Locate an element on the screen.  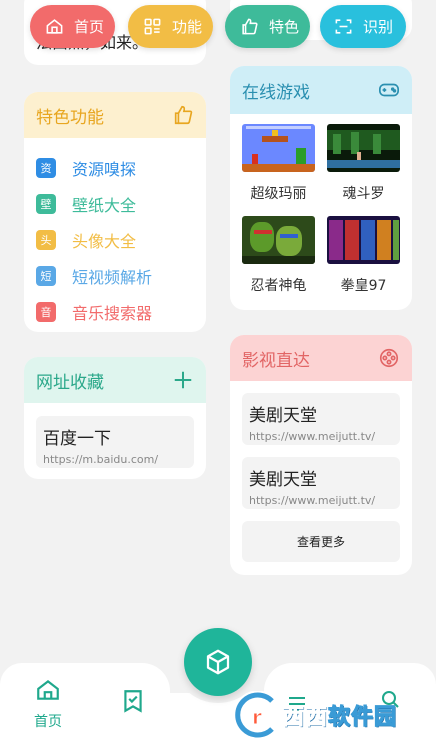
watermark: r 西西软件园 is located at coordinates (332, 715).